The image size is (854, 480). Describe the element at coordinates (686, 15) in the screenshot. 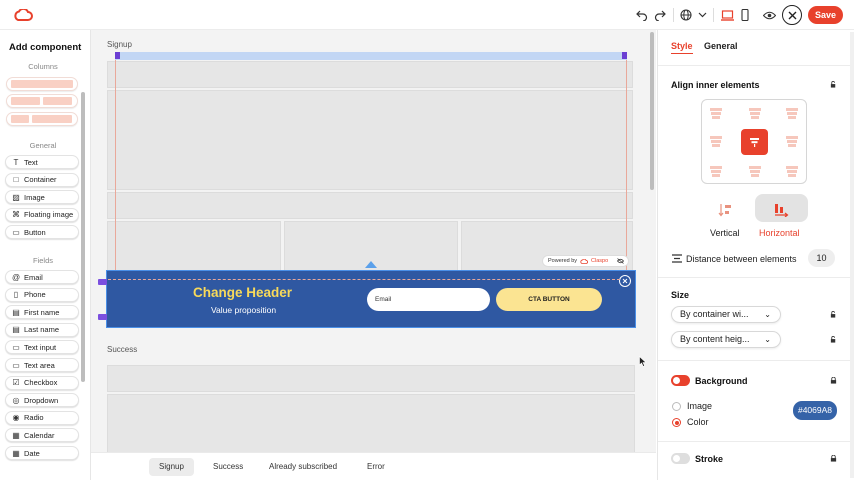

I see `globe-icon` at that location.